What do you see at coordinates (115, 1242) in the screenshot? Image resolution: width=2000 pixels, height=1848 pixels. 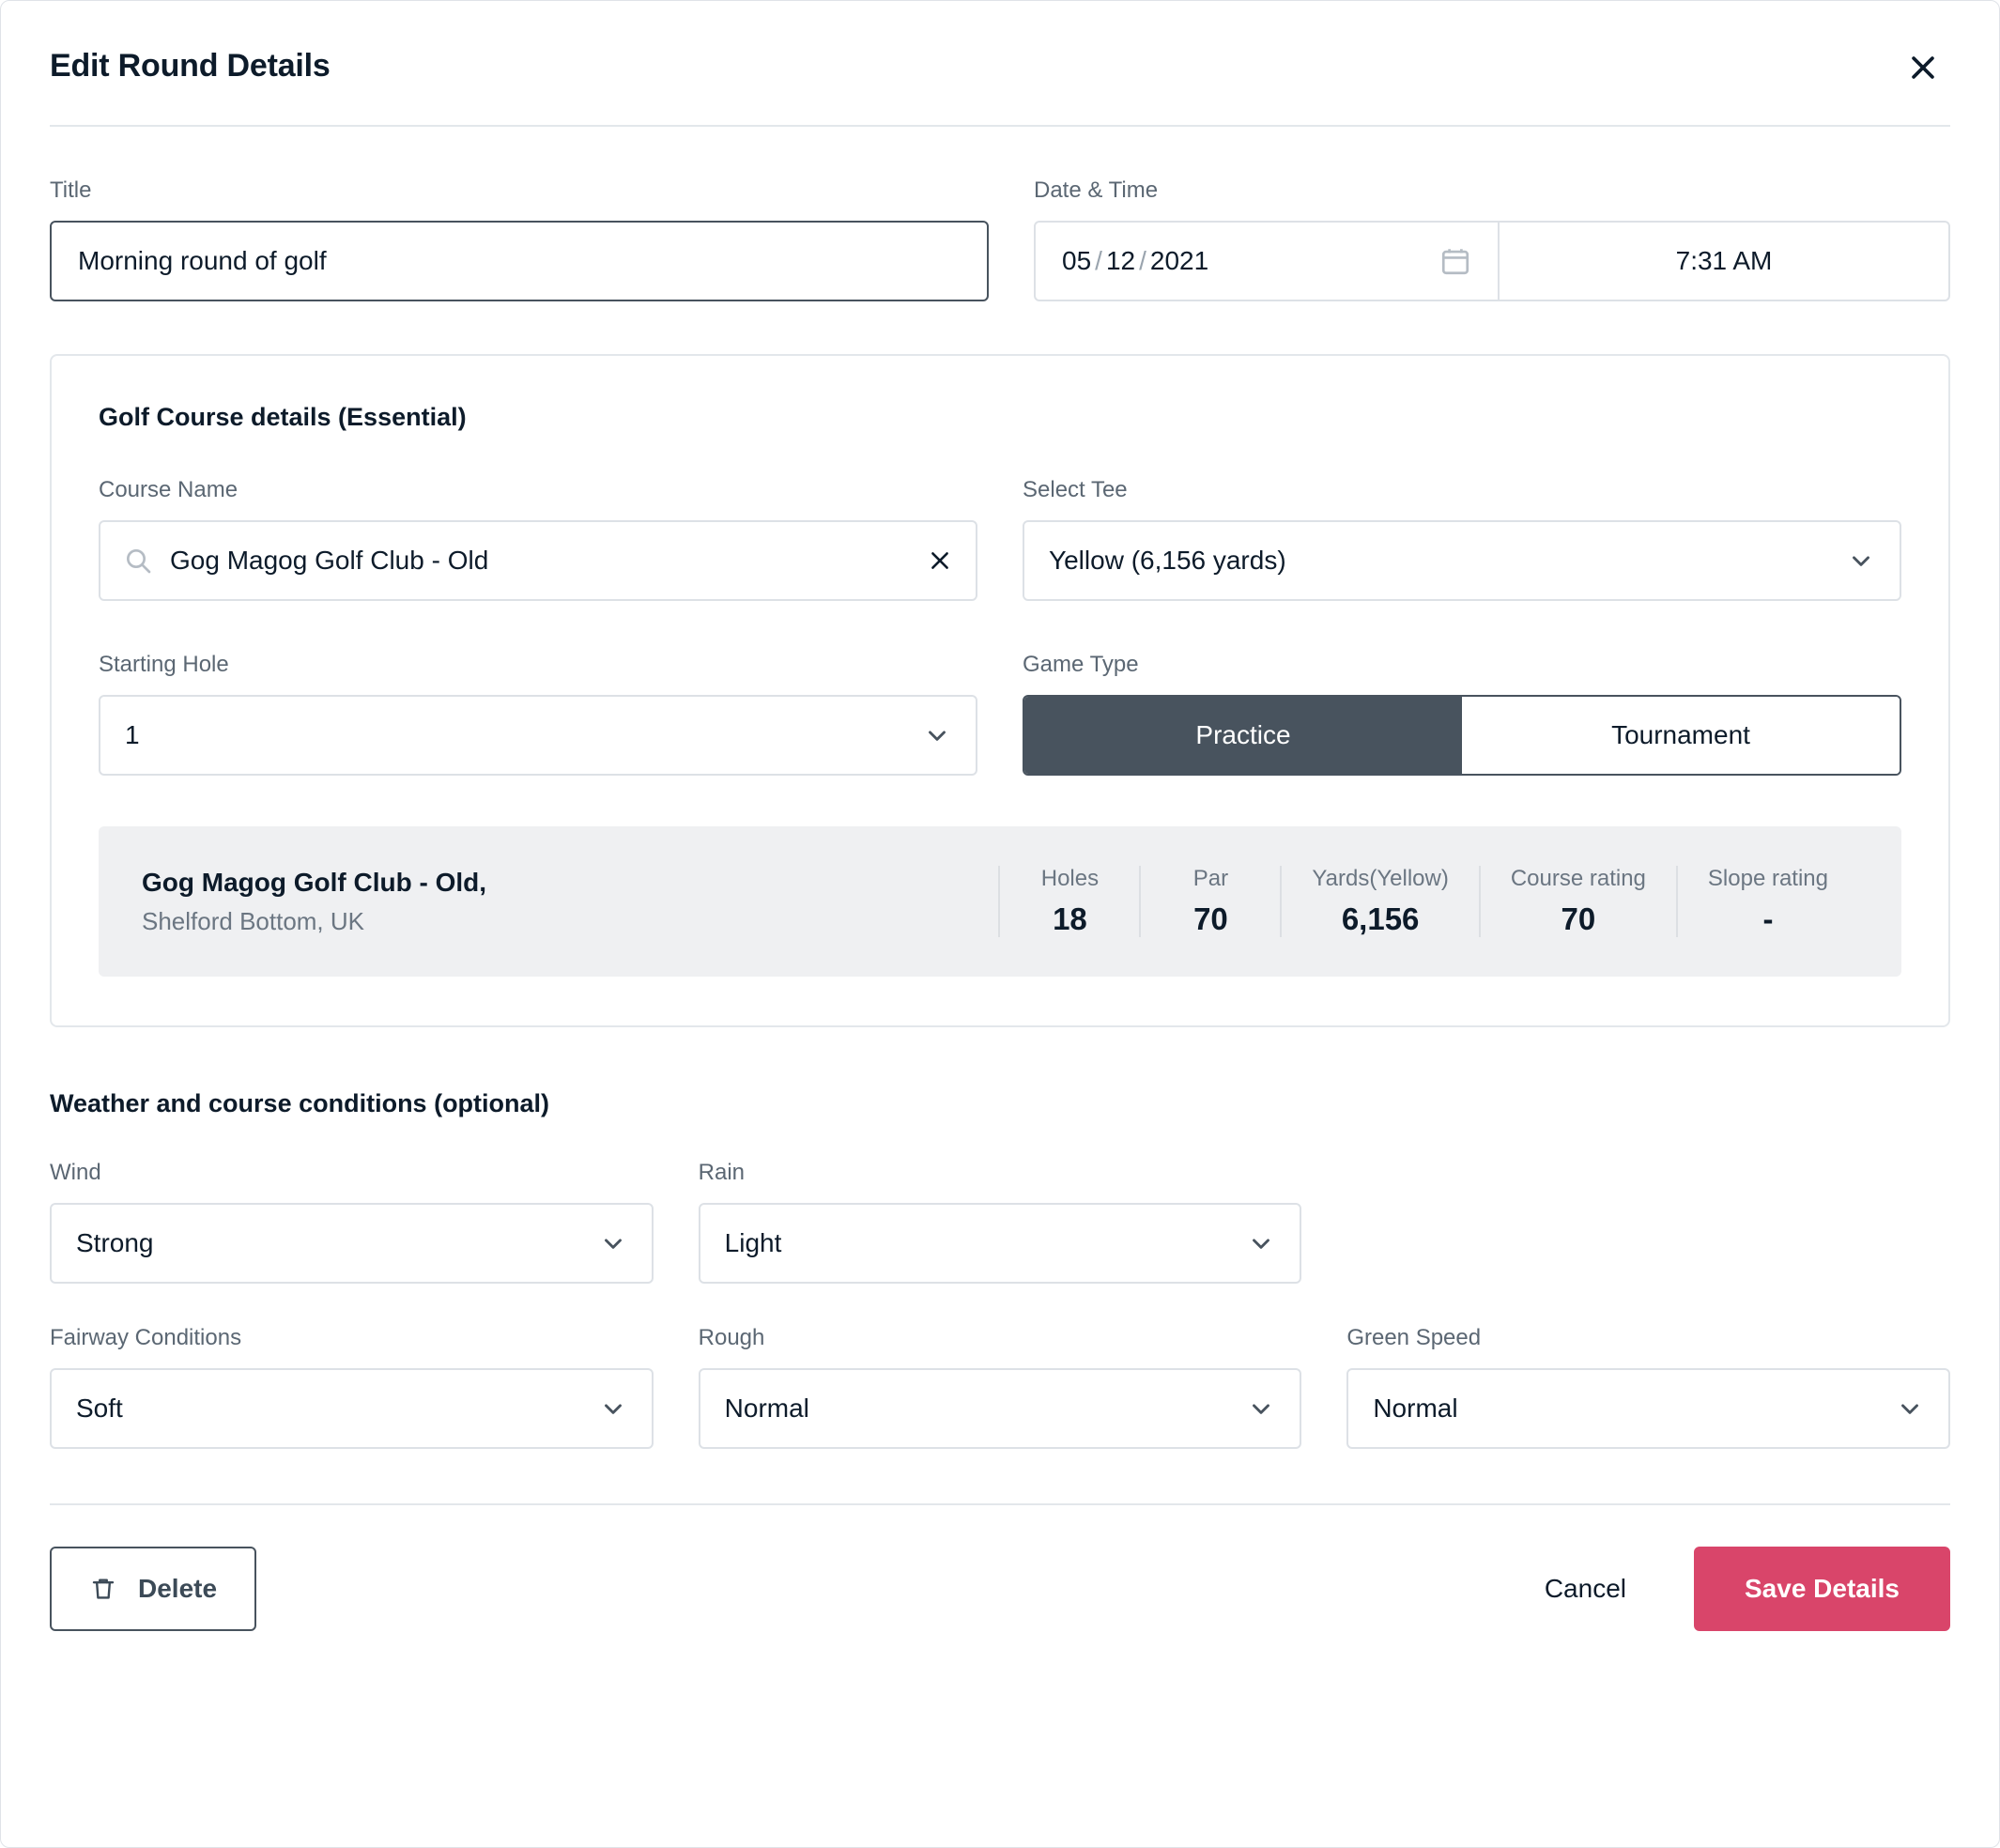 I see `wind-value: Strong` at bounding box center [115, 1242].